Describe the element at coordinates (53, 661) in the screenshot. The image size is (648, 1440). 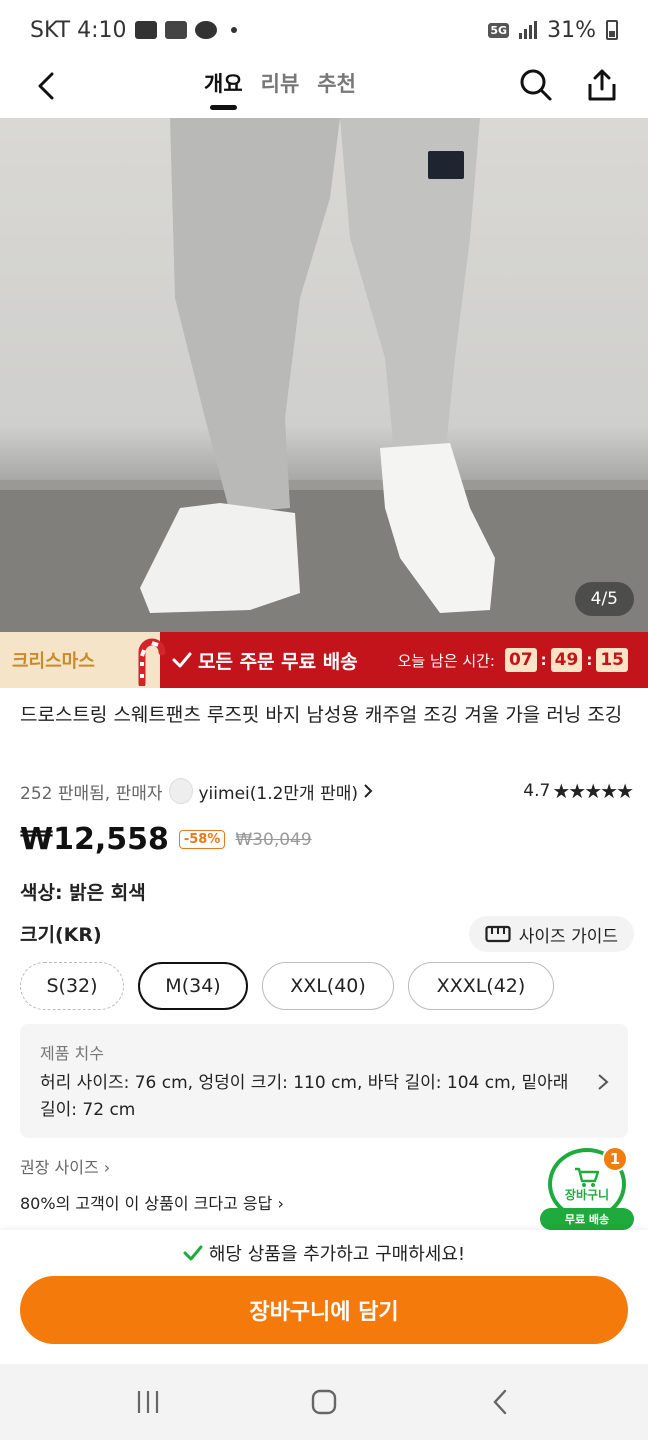
I see `promo-label: 크리스마스` at that location.